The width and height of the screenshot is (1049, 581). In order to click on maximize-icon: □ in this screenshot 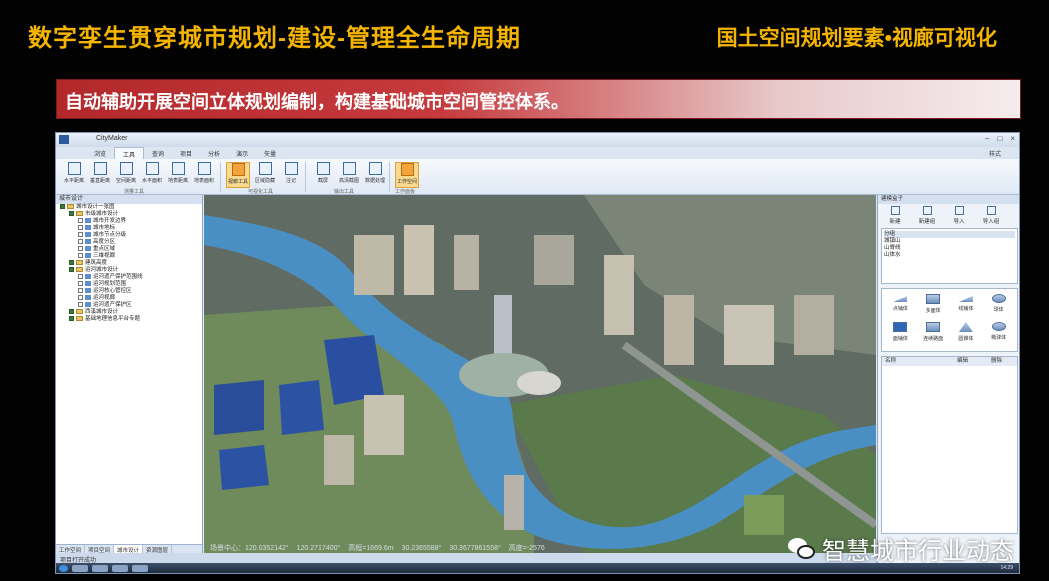, I will do `click(999, 138)`.